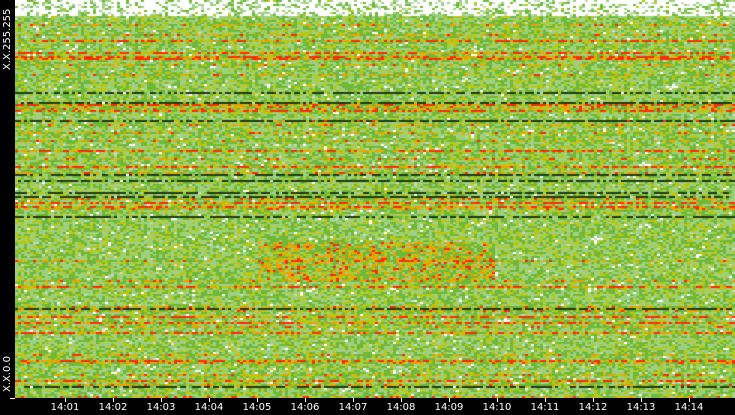 The image size is (735, 415). Describe the element at coordinates (7, 39) in the screenshot. I see `y-label-top-text: X.X.255.255` at that location.